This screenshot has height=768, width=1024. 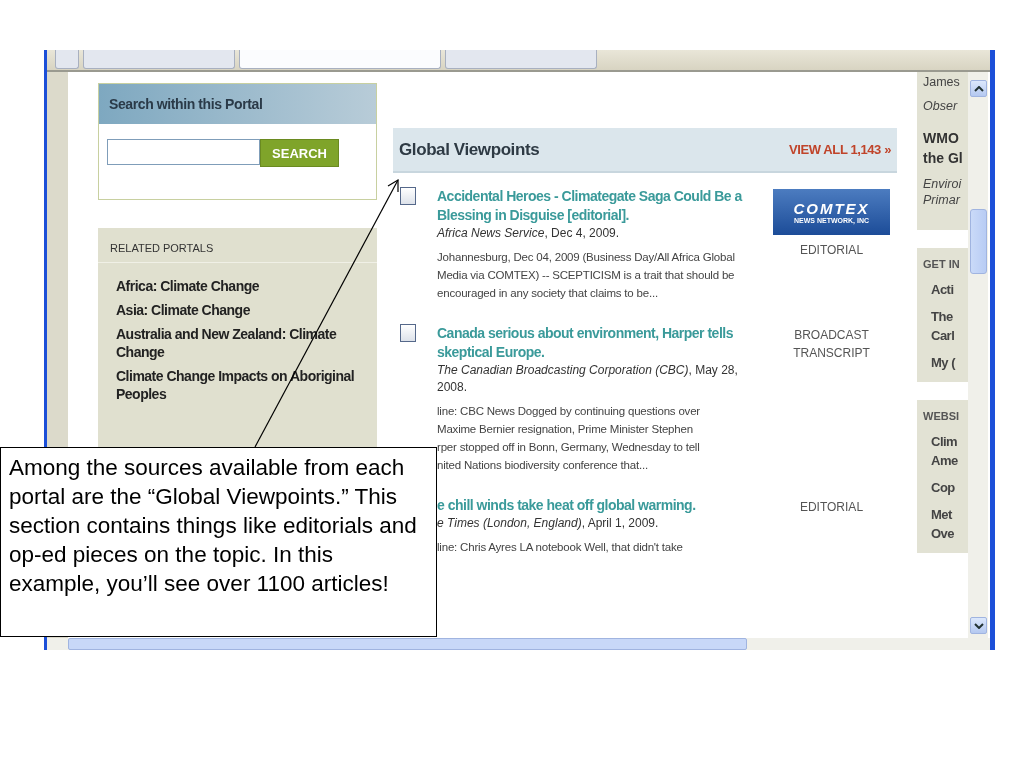 What do you see at coordinates (945, 487) in the screenshot?
I see `sidebar-link: Cop` at bounding box center [945, 487].